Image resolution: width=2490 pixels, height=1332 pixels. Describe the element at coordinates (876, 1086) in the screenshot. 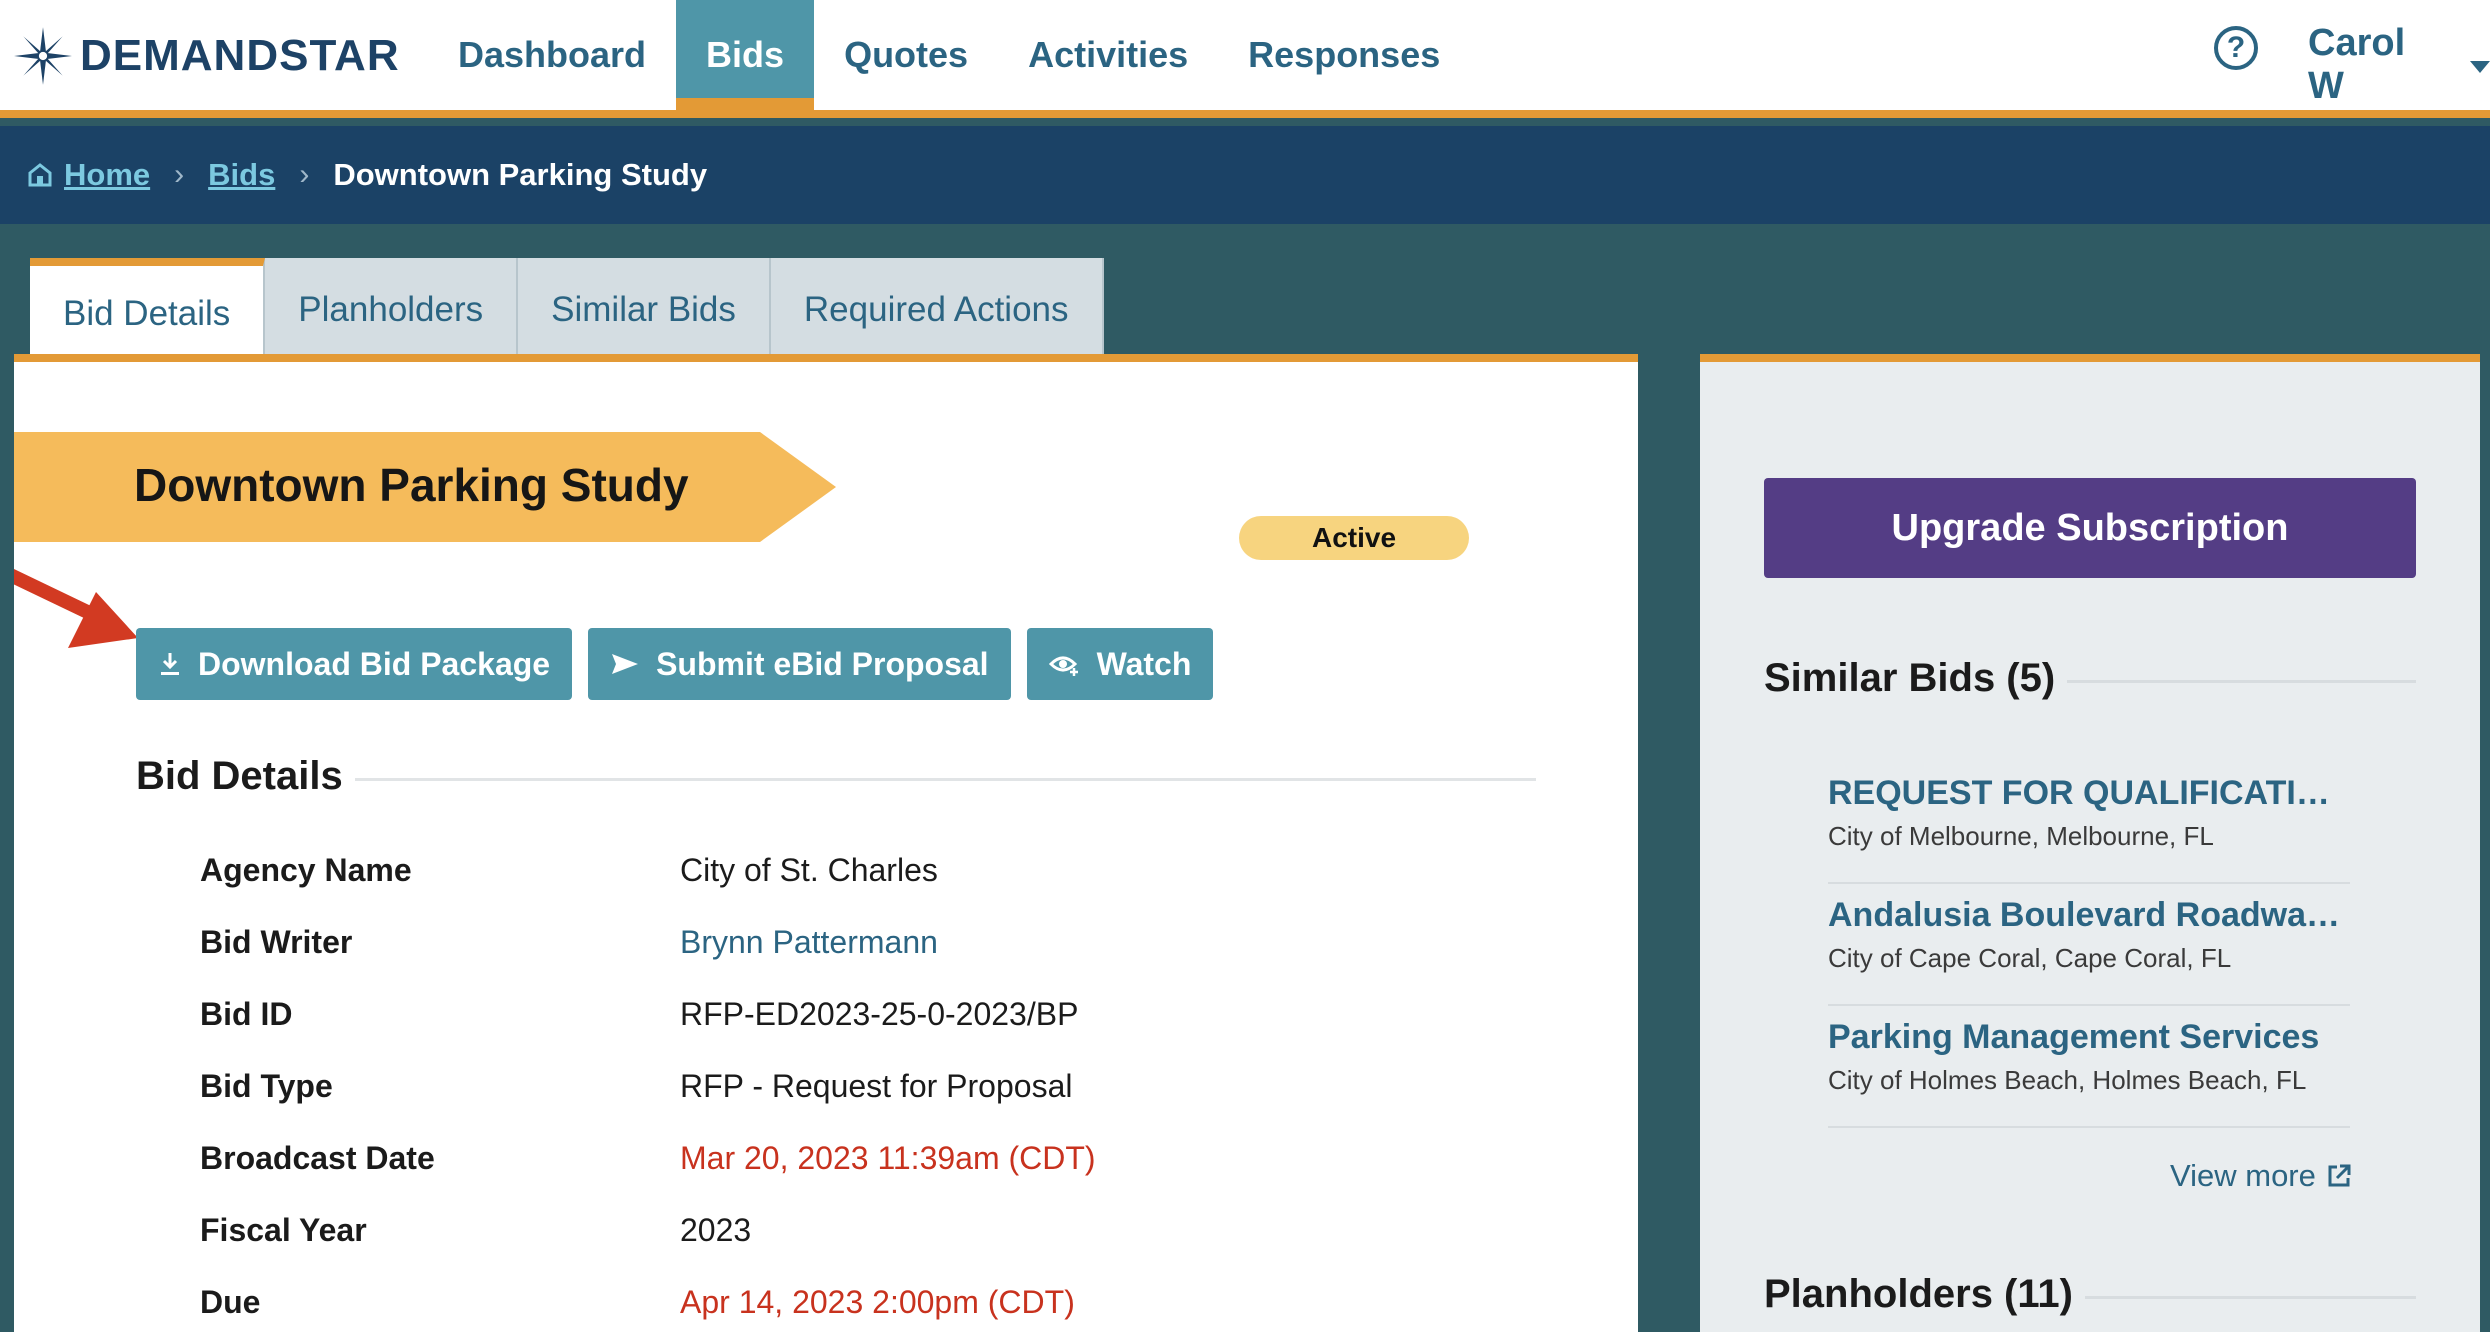

I see `detail-value: RFP - Request for Proposal` at that location.